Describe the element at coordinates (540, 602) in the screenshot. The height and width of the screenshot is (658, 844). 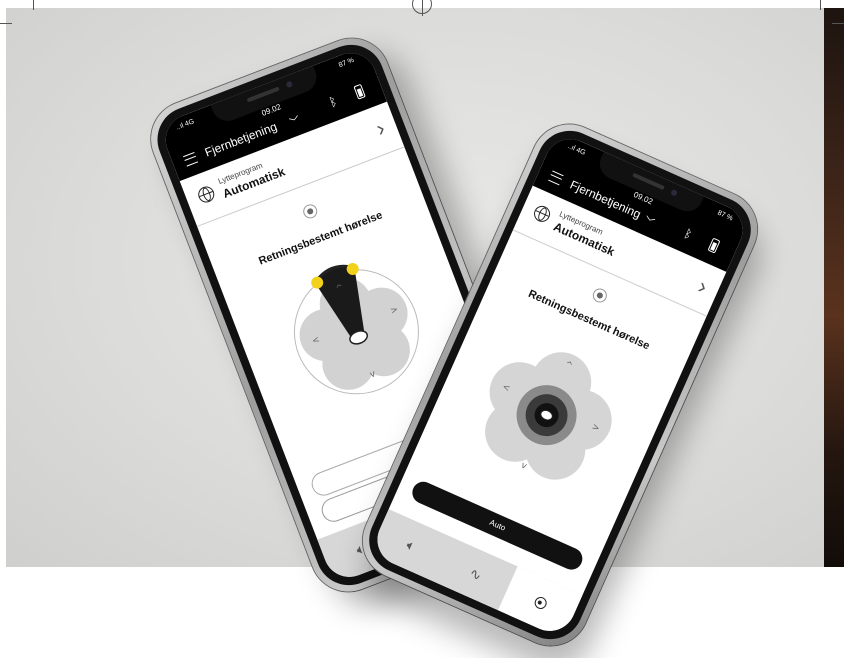
I see `record-icon` at that location.